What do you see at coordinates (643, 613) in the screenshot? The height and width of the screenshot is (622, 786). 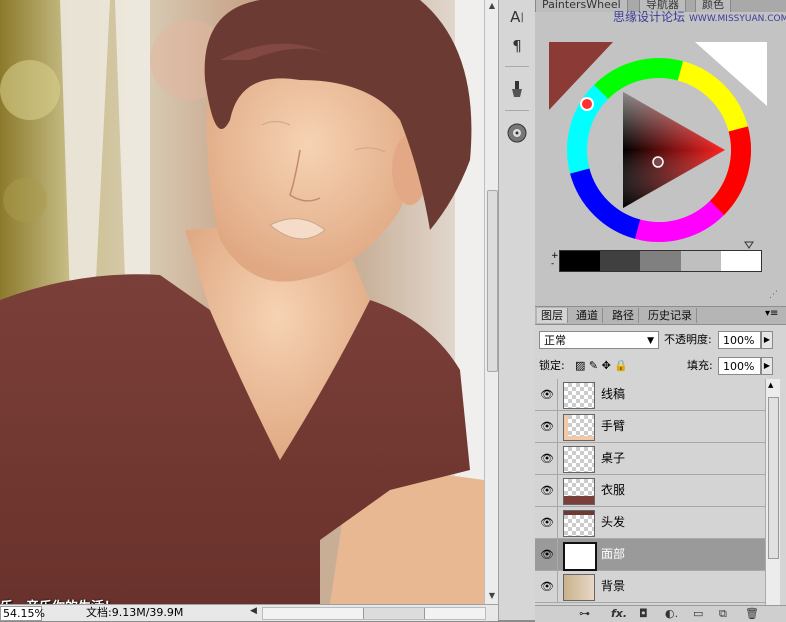 I see `mask-icon: ◘` at bounding box center [643, 613].